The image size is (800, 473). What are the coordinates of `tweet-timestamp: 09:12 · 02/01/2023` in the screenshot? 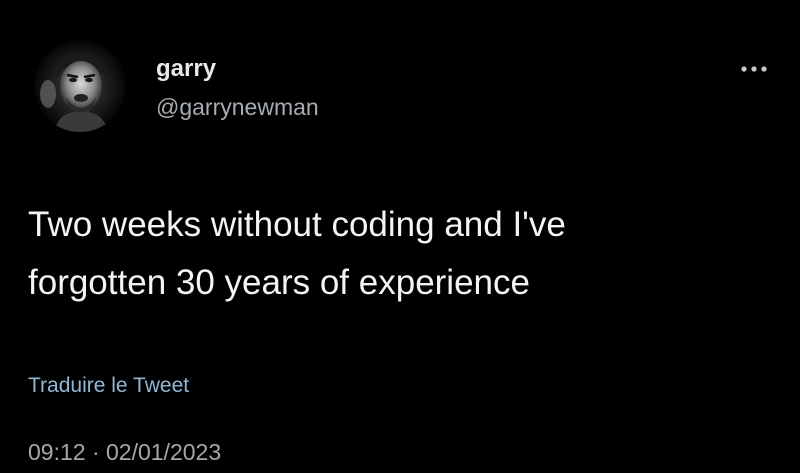 It's located at (124, 452).